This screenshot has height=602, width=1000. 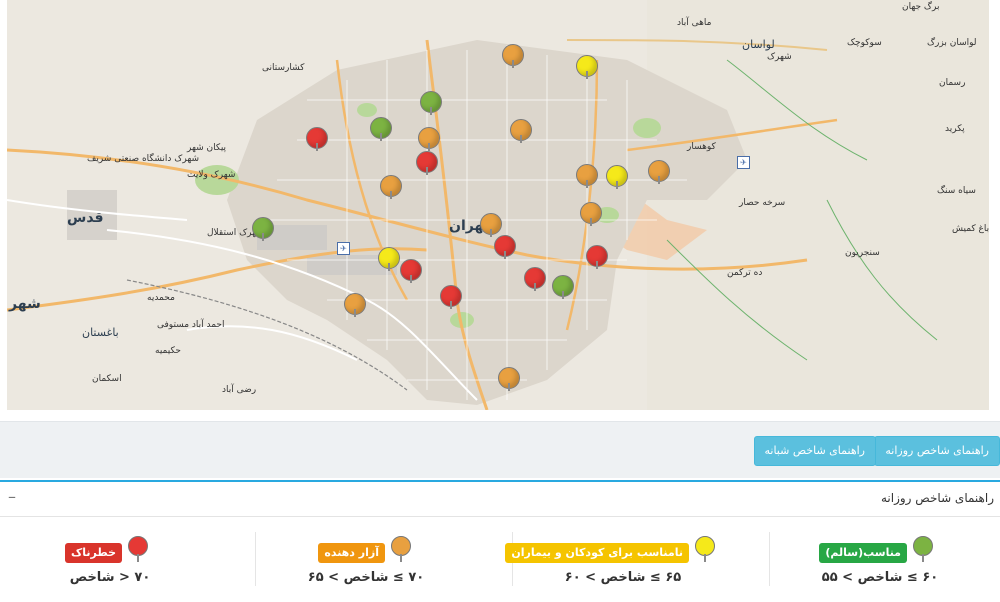 What do you see at coordinates (500, 449) in the screenshot?
I see `guide-toolbar: راهنمای شاخص روزانه راهنمای شاخص شبانه` at bounding box center [500, 449].